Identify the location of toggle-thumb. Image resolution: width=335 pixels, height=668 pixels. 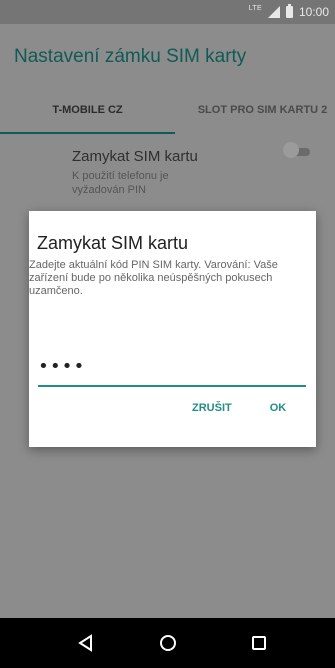
(291, 150).